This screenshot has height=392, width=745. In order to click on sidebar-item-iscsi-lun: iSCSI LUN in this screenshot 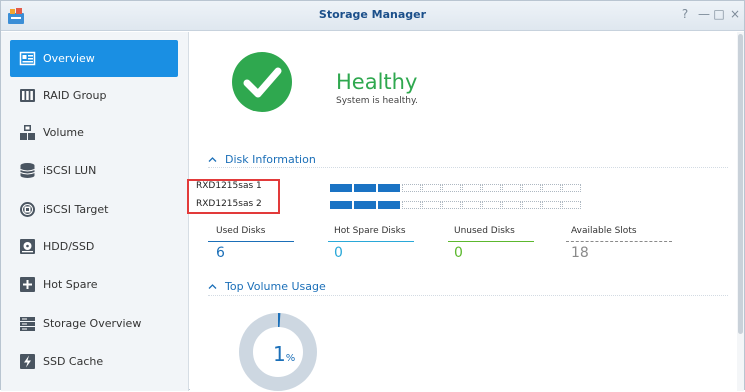, I will do `click(94, 170)`.